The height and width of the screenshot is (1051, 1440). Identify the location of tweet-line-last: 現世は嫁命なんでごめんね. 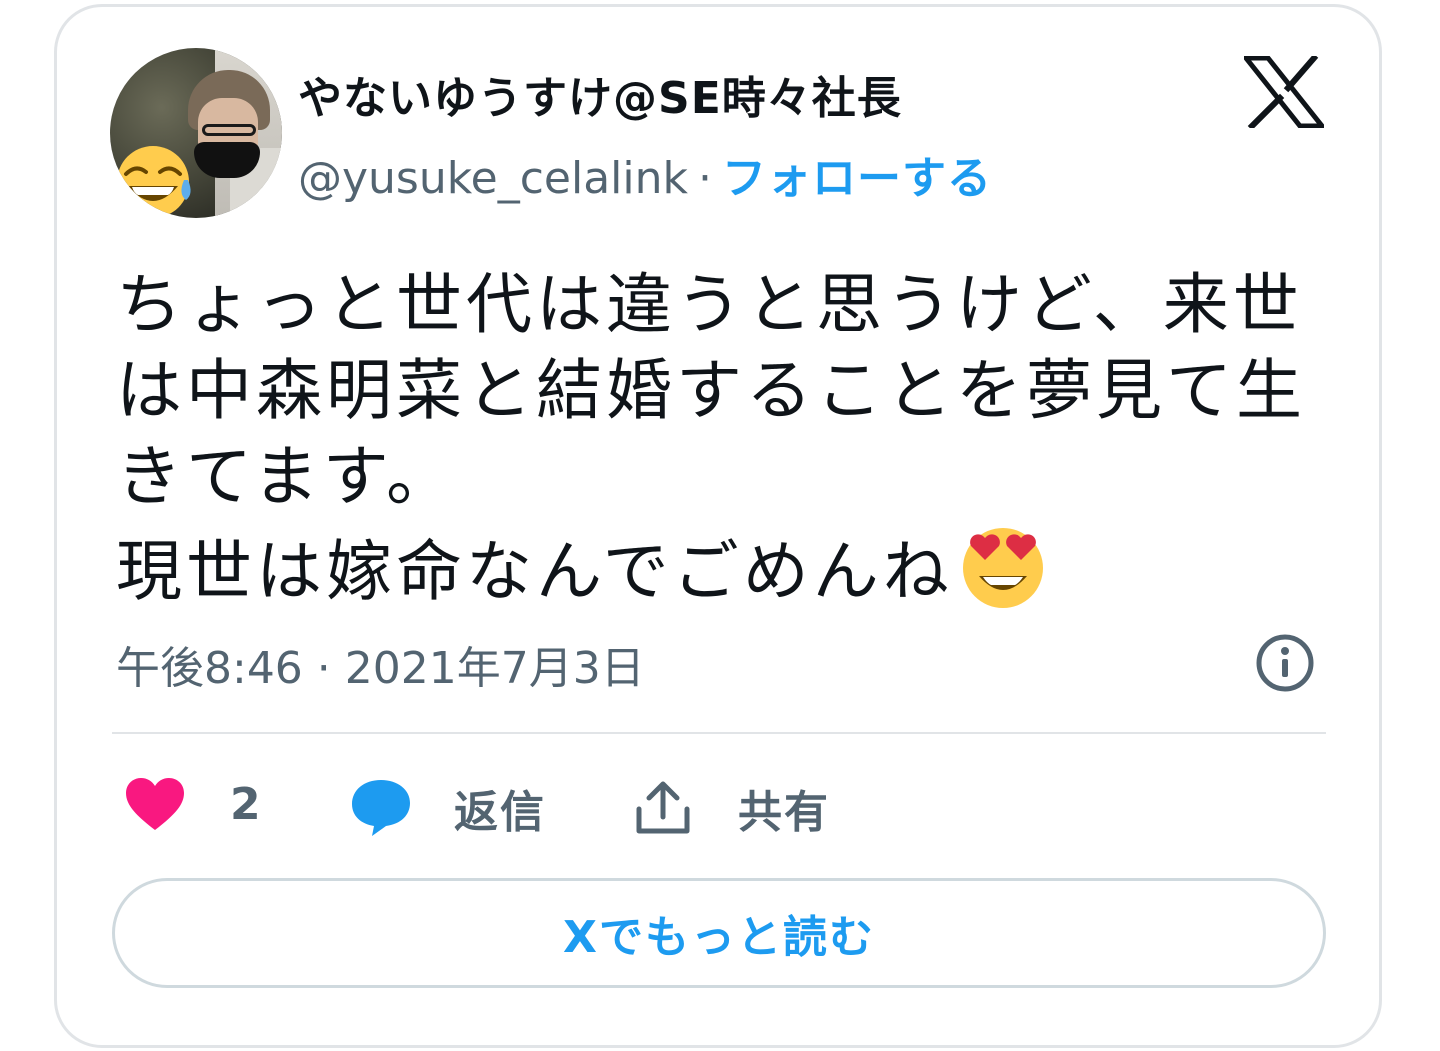
(731, 567).